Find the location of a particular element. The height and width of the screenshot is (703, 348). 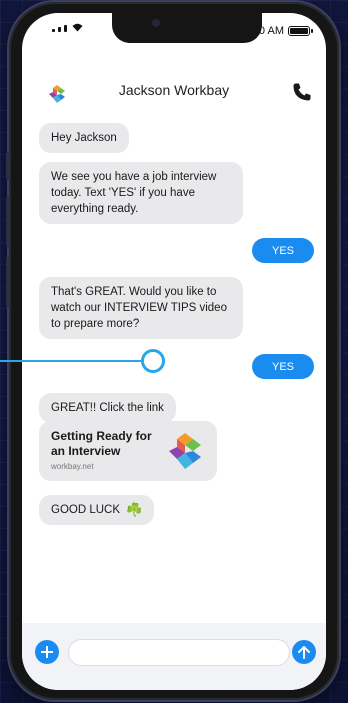

signal-wifi-status is located at coordinates (67, 27).